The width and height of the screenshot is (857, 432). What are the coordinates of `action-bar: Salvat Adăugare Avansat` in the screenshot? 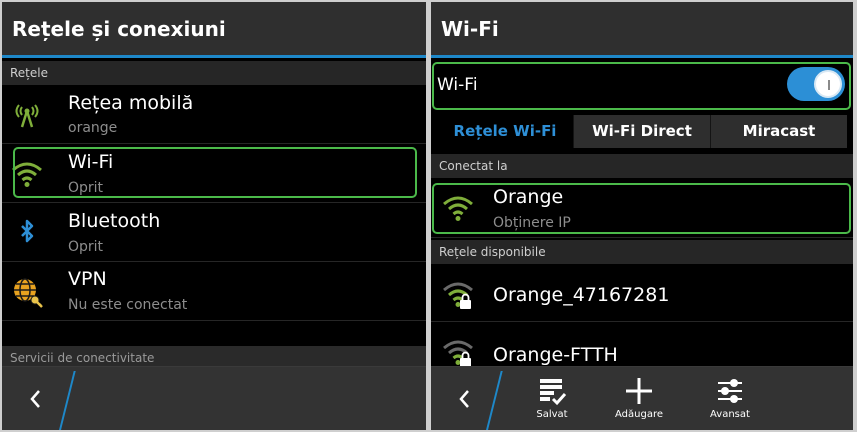 It's located at (642, 398).